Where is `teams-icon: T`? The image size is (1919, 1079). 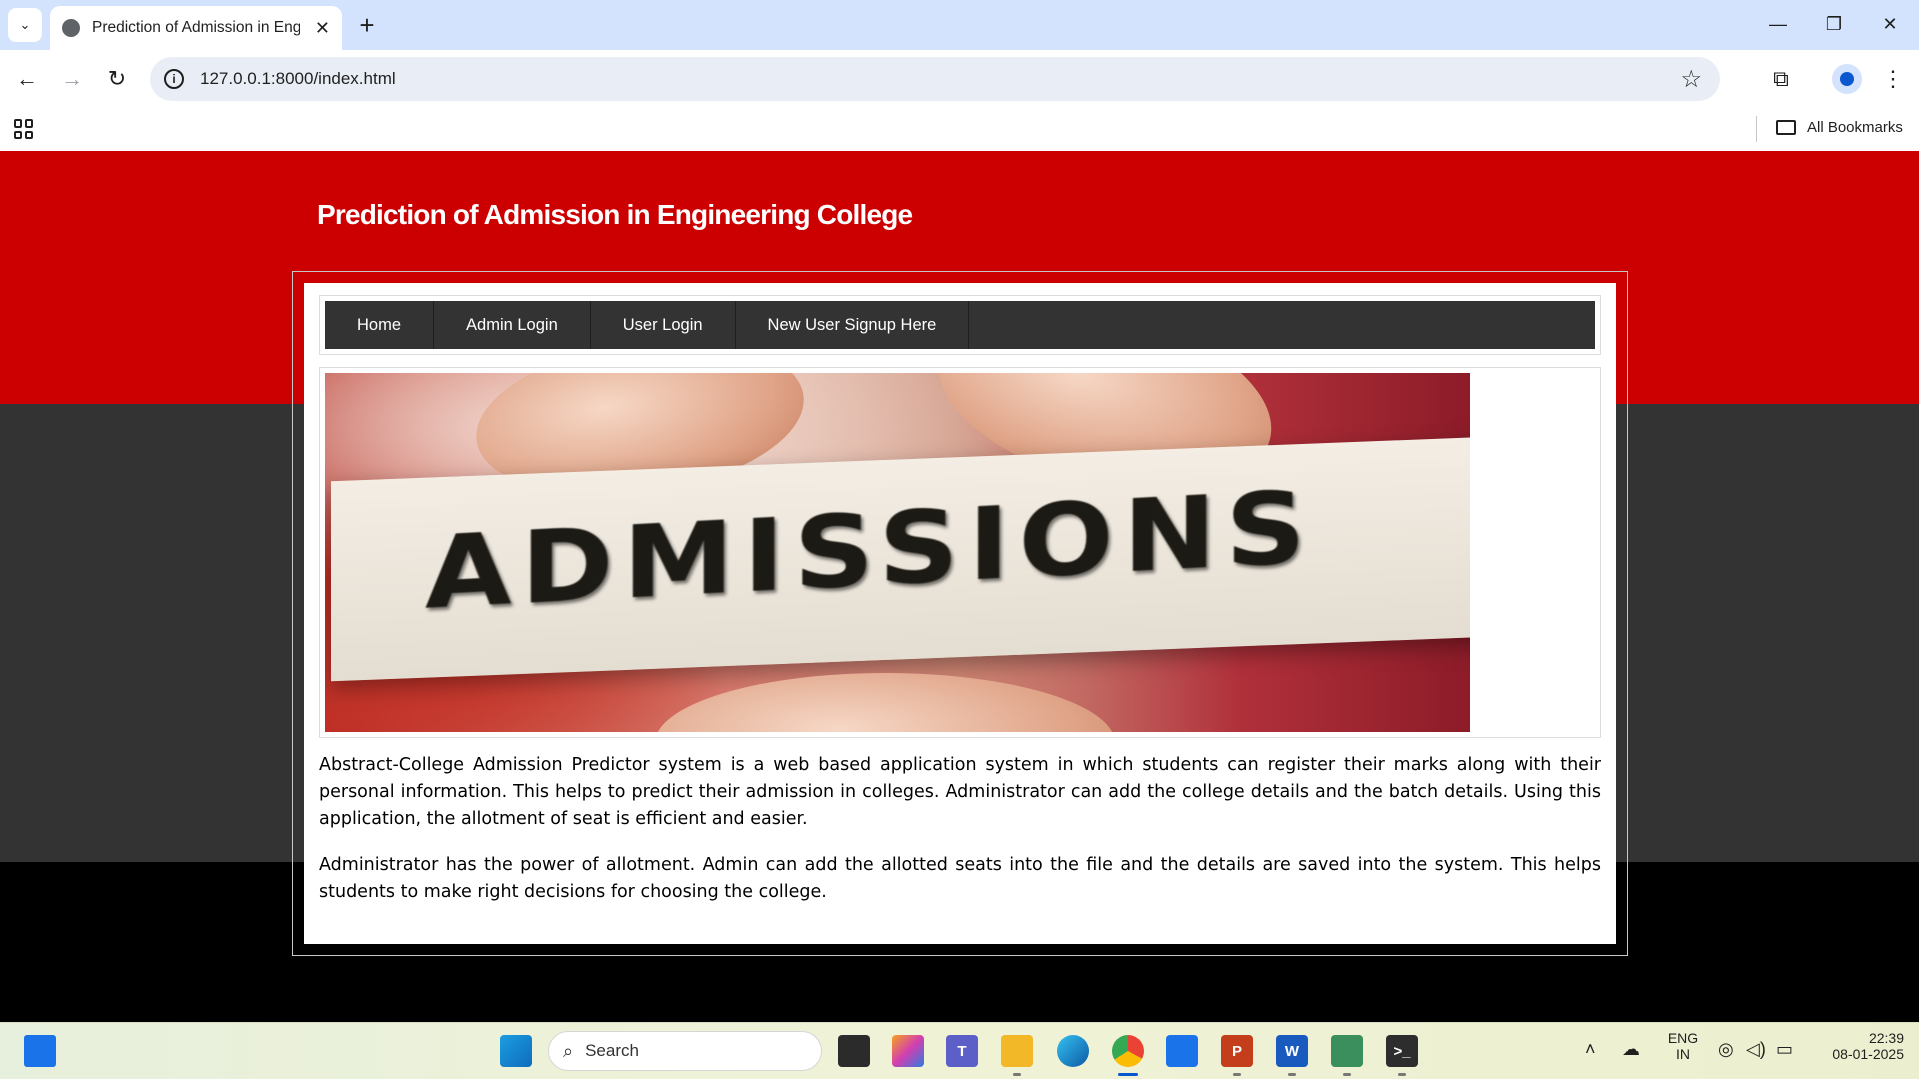
teams-icon: T is located at coordinates (962, 1051).